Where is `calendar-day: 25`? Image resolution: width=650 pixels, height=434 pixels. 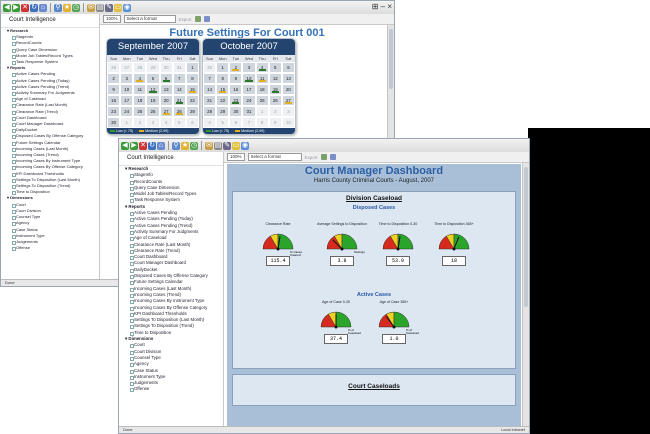 calendar-day: 25 is located at coordinates (262, 100).